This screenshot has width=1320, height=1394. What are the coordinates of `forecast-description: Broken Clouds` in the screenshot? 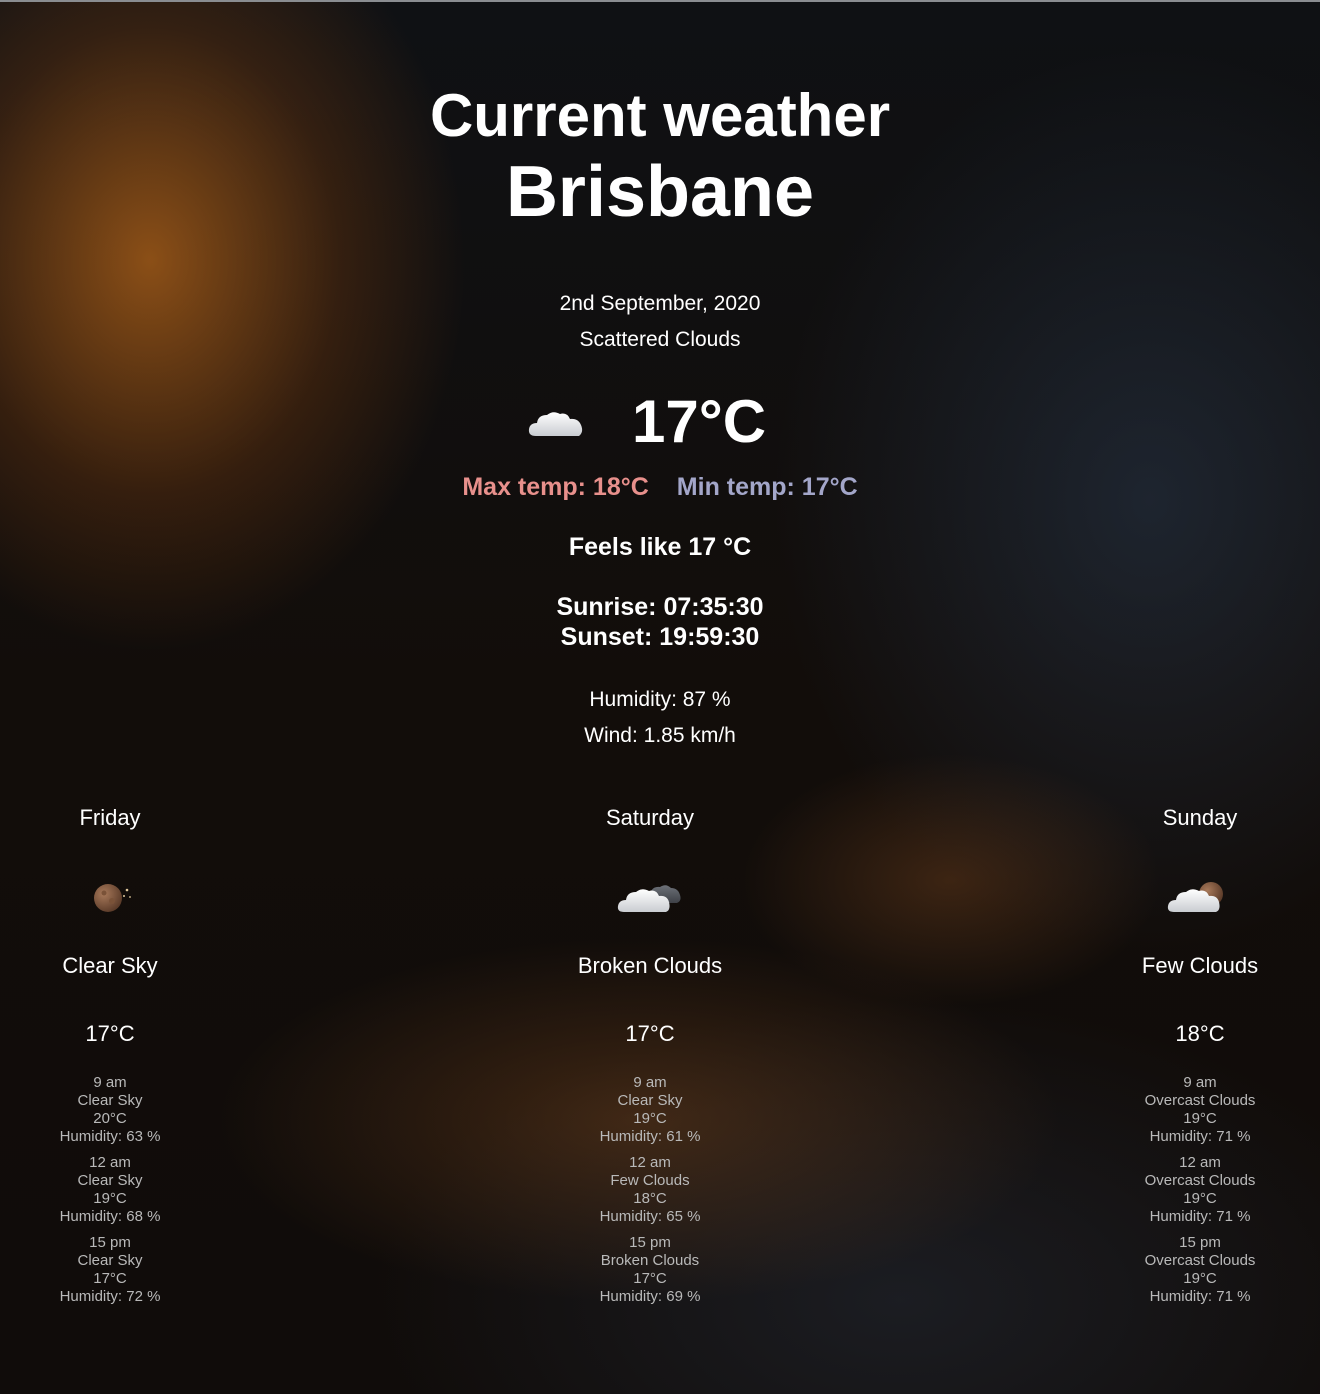 It's located at (650, 965).